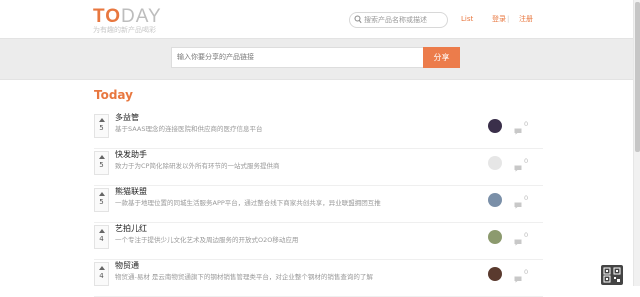 The height and width of the screenshot is (297, 640). What do you see at coordinates (467, 19) in the screenshot?
I see `nav-list-link: List` at bounding box center [467, 19].